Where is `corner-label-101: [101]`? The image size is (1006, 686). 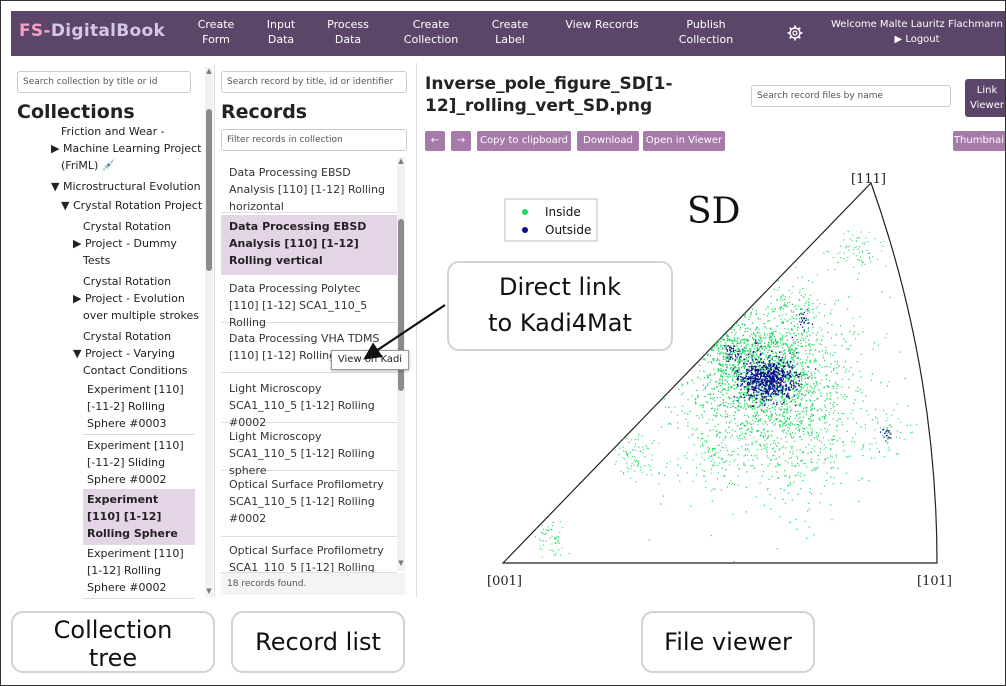
corner-label-101: [101] is located at coordinates (934, 581).